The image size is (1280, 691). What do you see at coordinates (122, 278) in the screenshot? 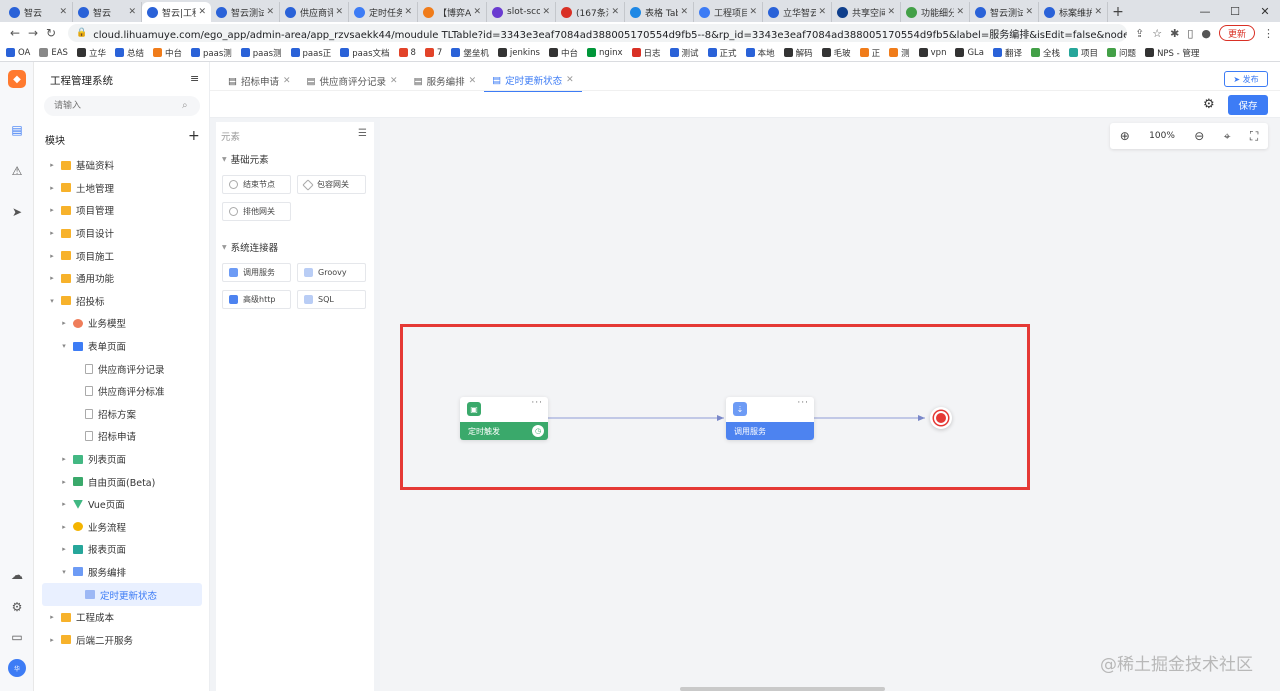
I see `tree-item: ▸ 通用功能` at bounding box center [122, 278].